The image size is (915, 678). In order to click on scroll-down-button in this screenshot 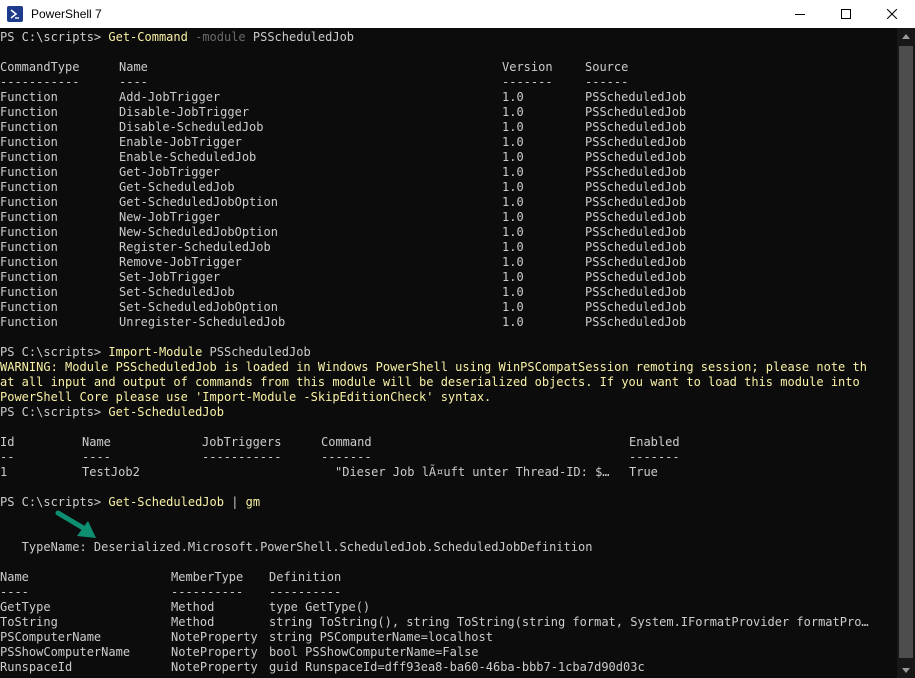, I will do `click(906, 670)`.